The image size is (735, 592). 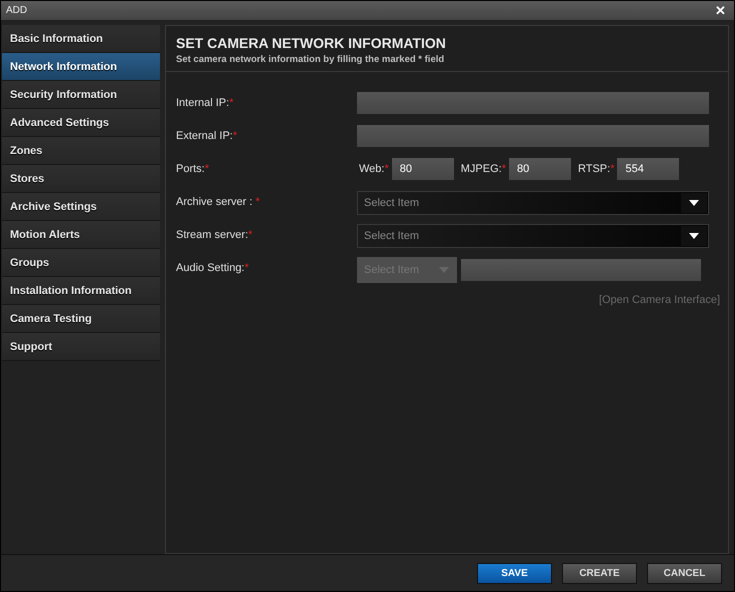 What do you see at coordinates (218, 201) in the screenshot?
I see `field-label: Archive server : *` at bounding box center [218, 201].